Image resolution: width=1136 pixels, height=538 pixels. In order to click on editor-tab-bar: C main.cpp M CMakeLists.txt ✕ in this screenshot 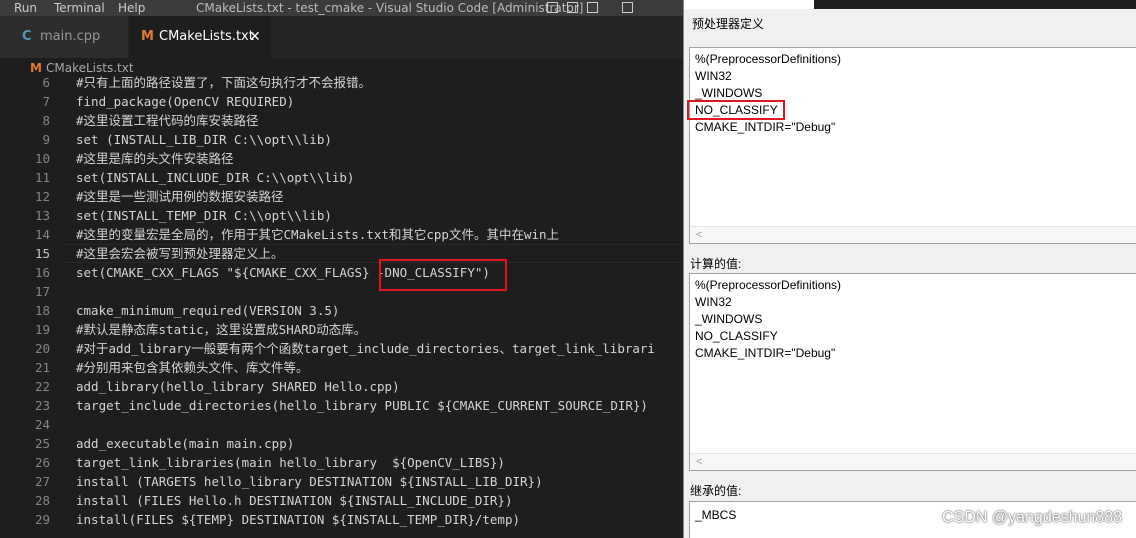, I will do `click(345, 37)`.